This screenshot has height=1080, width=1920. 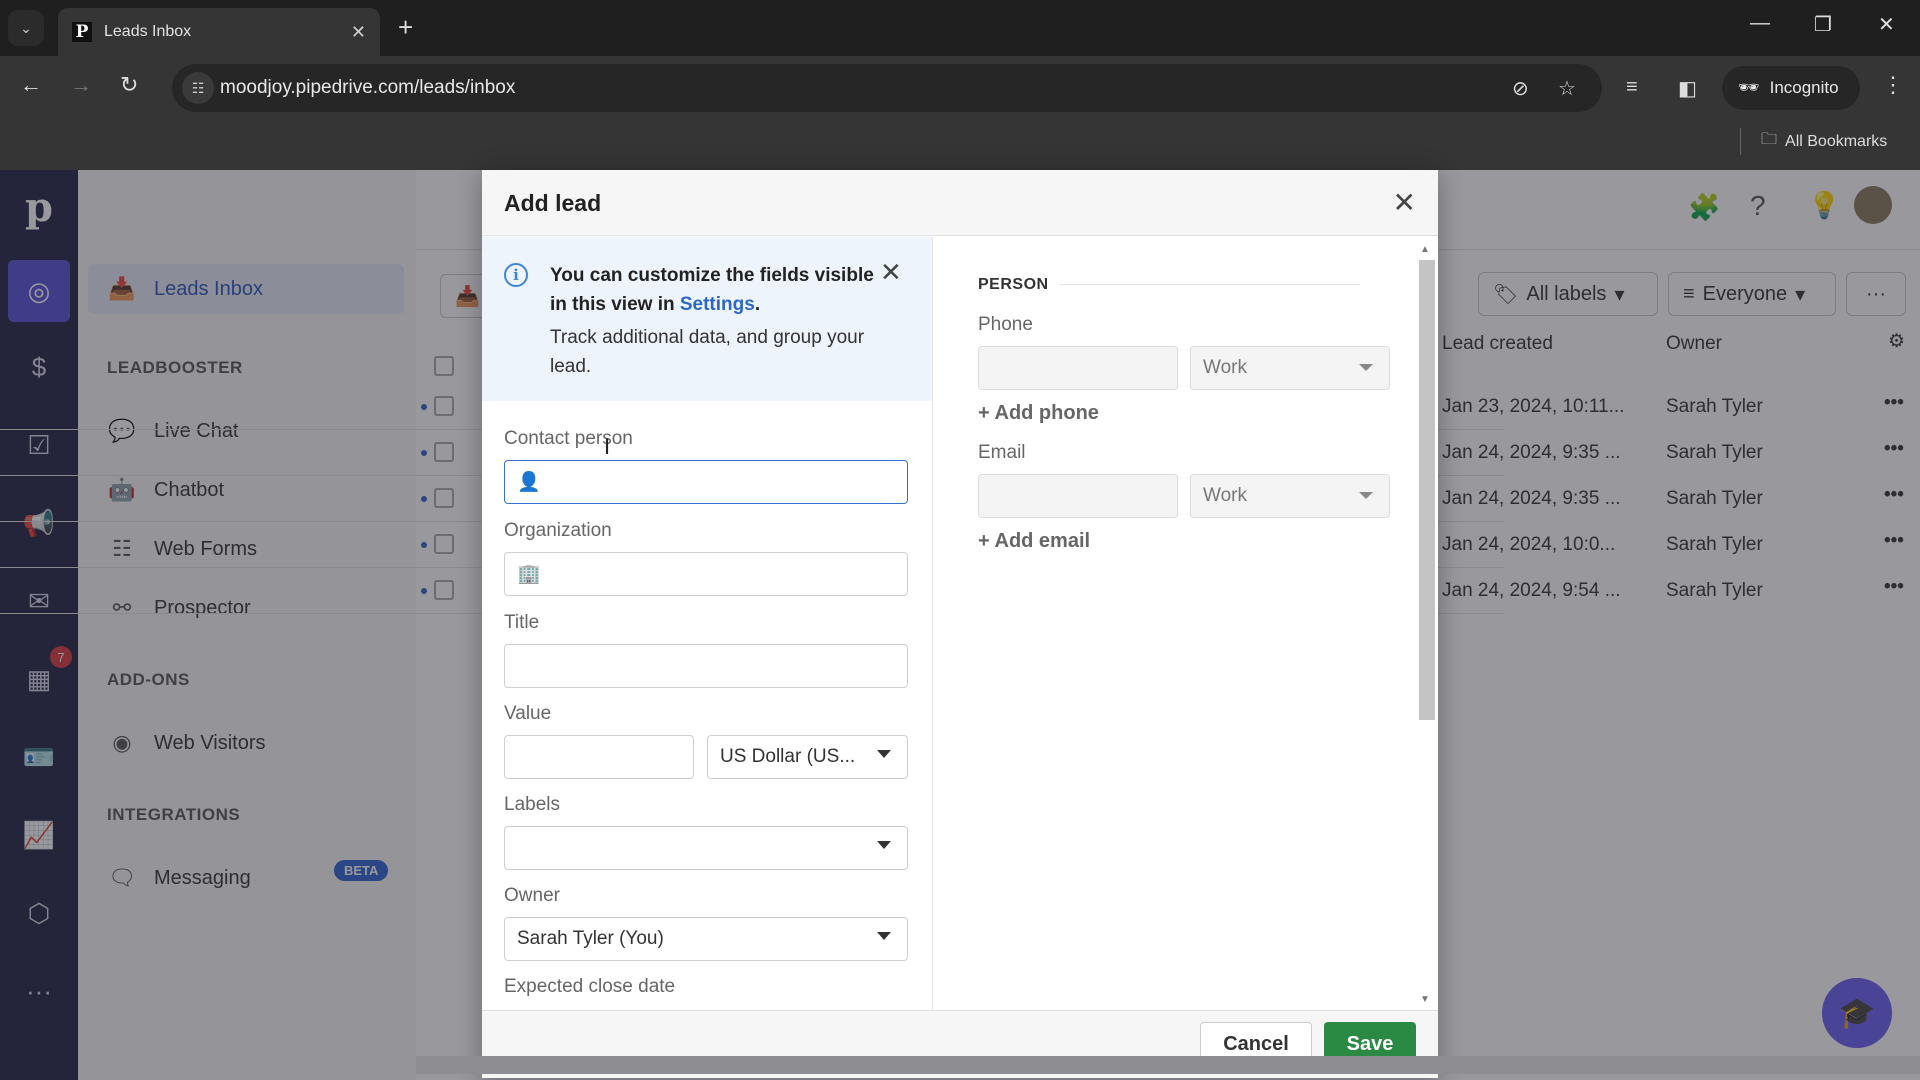 What do you see at coordinates (1404, 202) in the screenshot?
I see `close-modal-icon: ✕` at bounding box center [1404, 202].